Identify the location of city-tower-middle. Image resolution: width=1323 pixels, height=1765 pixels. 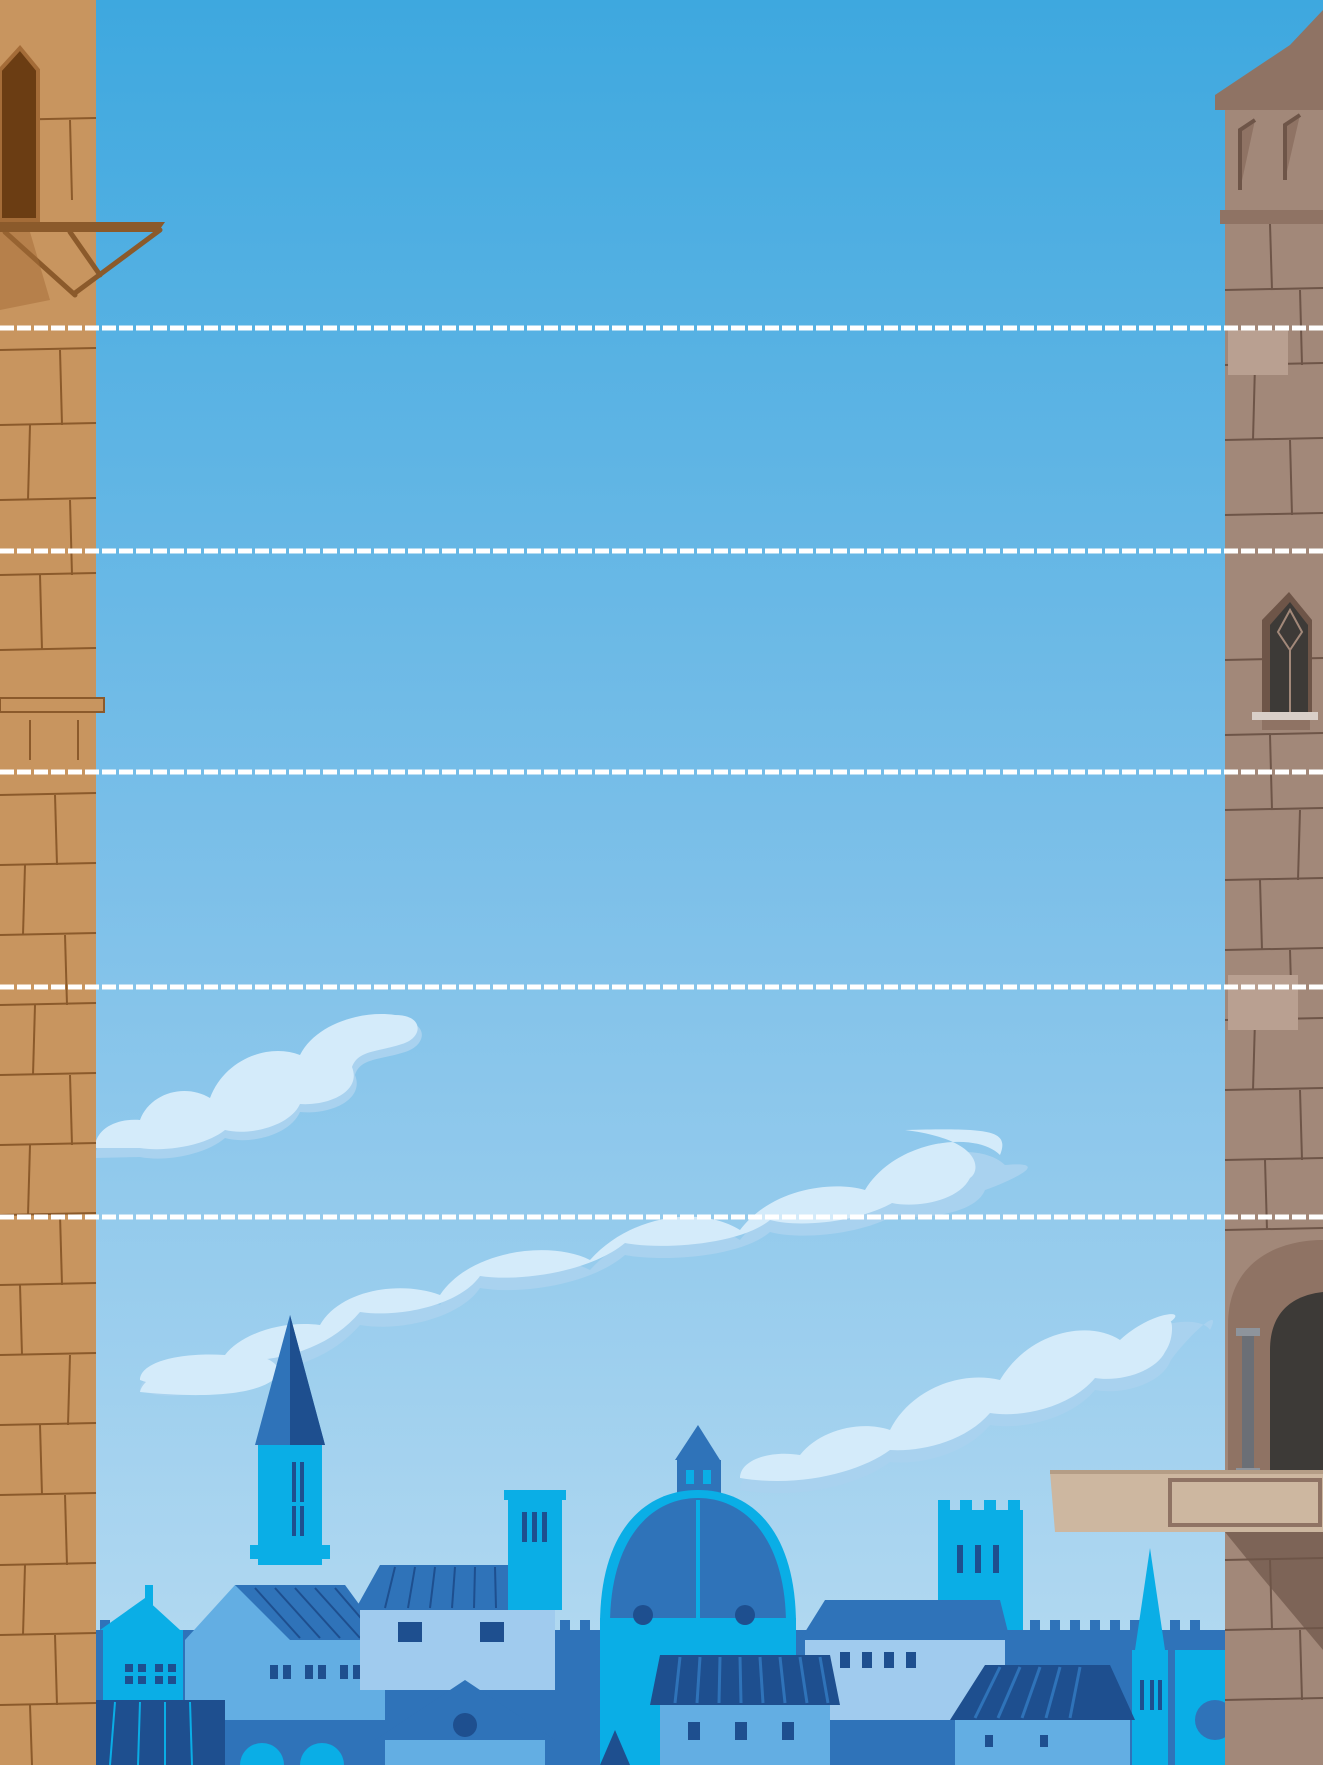
(535, 1550).